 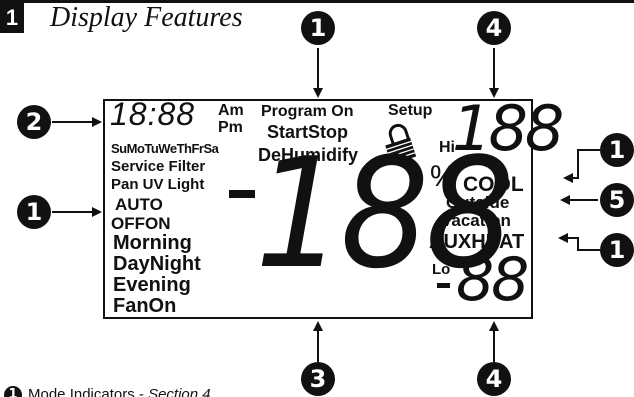 I want to click on legend-label: Mode Indicators, so click(x=81, y=391).